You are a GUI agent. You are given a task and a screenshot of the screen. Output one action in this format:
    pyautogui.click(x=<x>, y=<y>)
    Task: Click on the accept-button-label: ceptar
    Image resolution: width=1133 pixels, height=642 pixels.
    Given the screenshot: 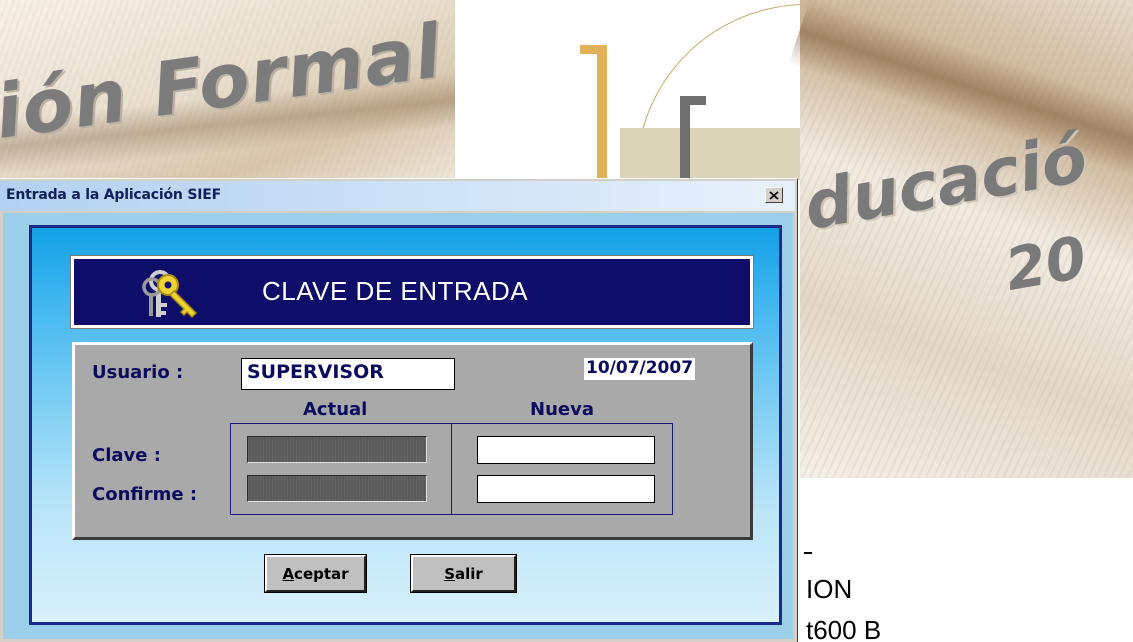 What is the action you would take?
    pyautogui.click(x=321, y=573)
    